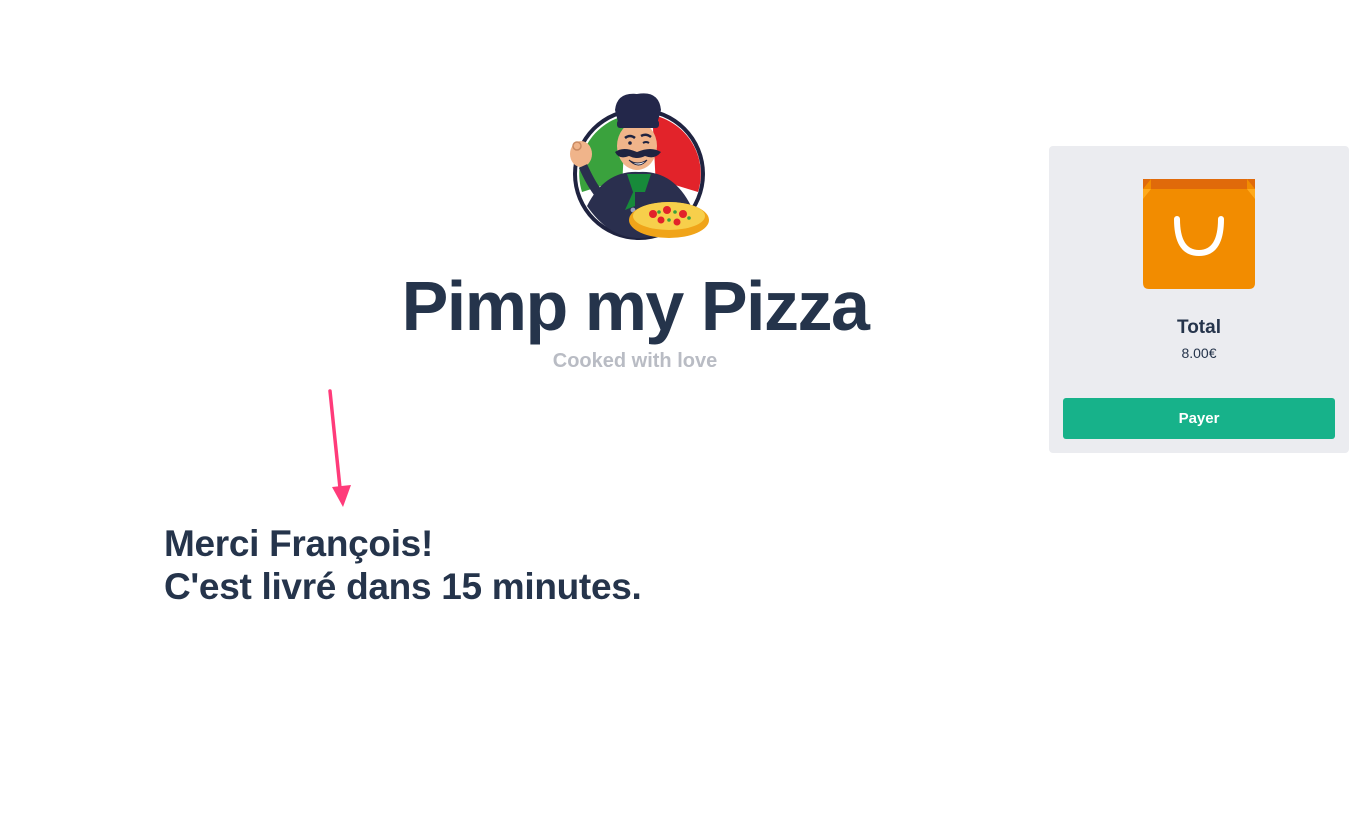  I want to click on brand-tagline: Cooked with love, so click(635, 361).